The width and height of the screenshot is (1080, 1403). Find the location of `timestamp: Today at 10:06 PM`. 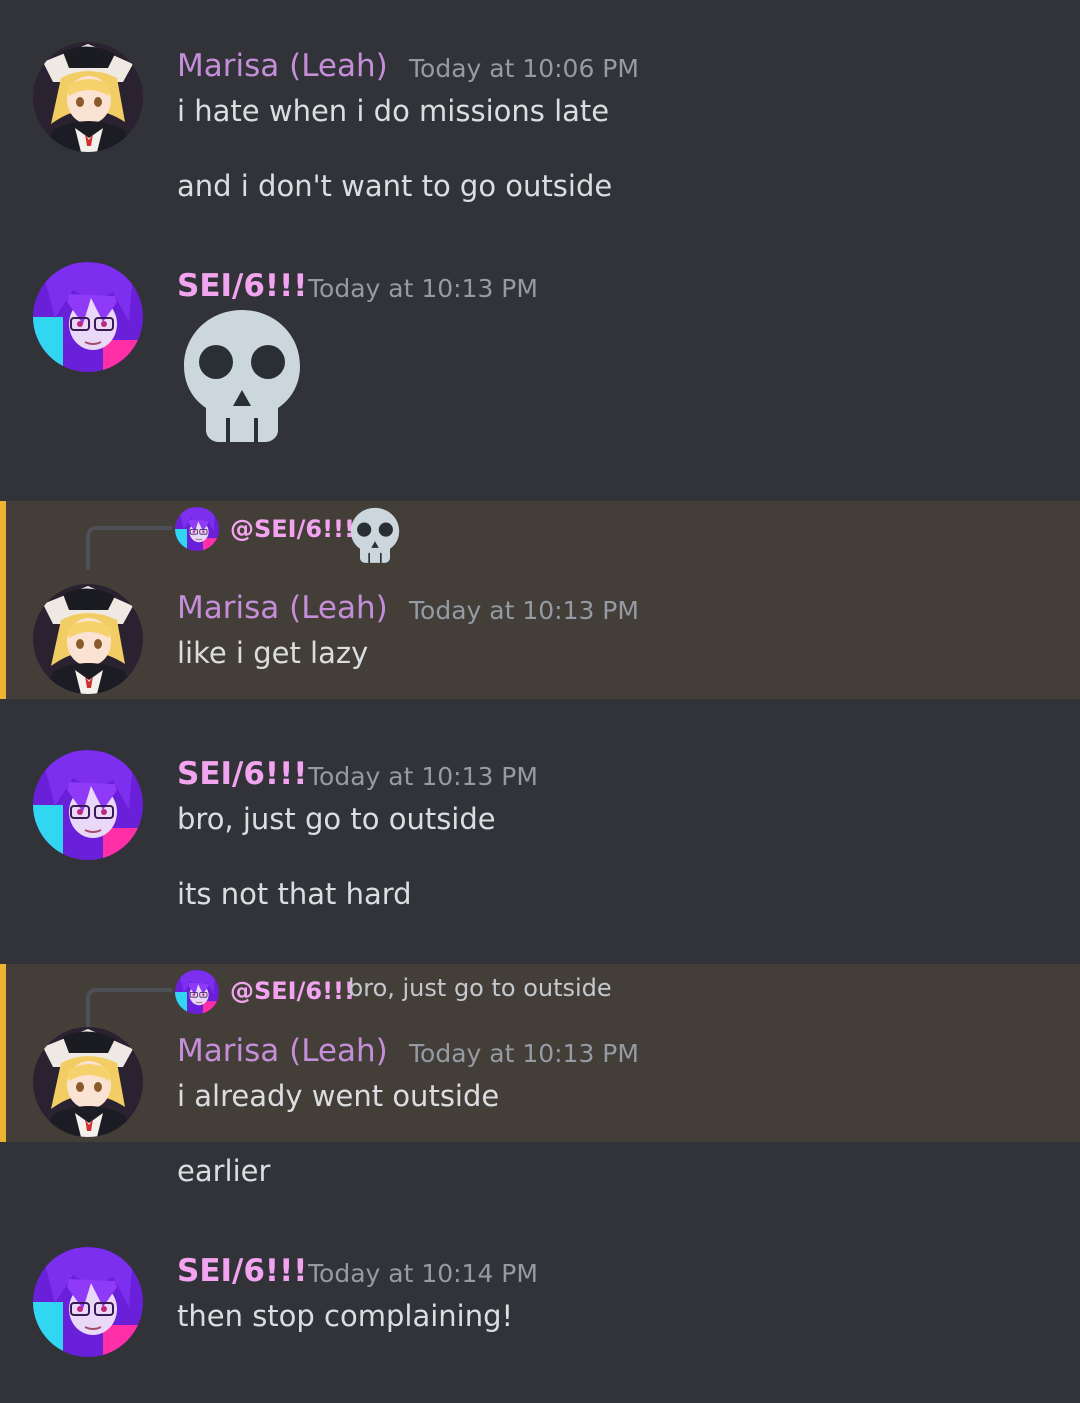

timestamp: Today at 10:06 PM is located at coordinates (524, 68).